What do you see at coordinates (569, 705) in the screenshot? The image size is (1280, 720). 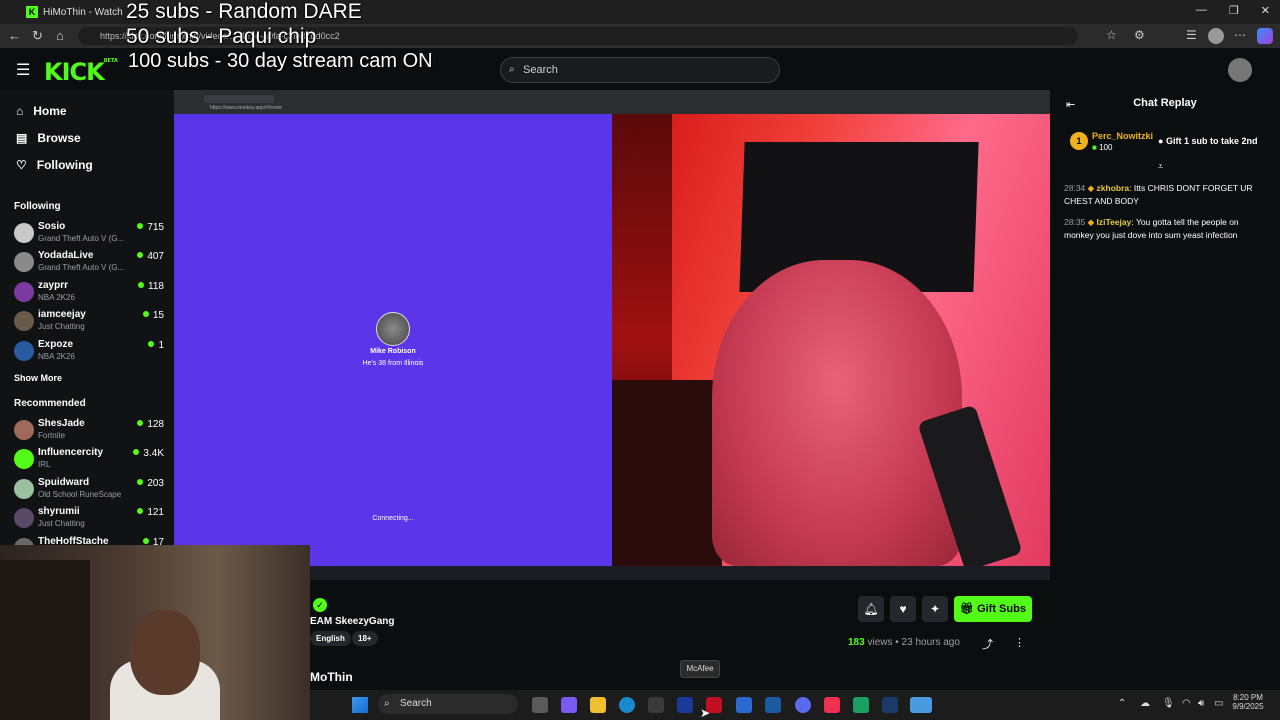 I see `copilot-app-icon` at bounding box center [569, 705].